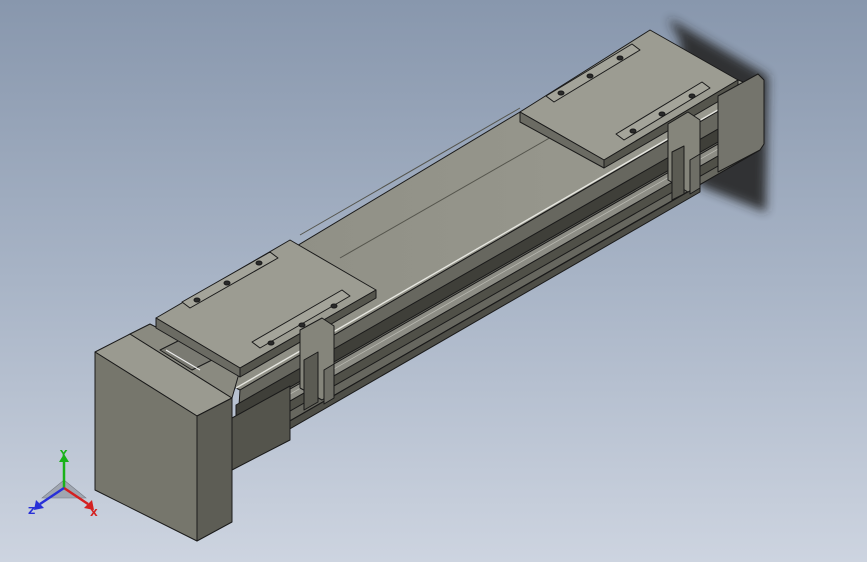 This screenshot has width=867, height=562. Describe the element at coordinates (63, 484) in the screenshot. I see `coordinate-triad: Y X Z` at that location.